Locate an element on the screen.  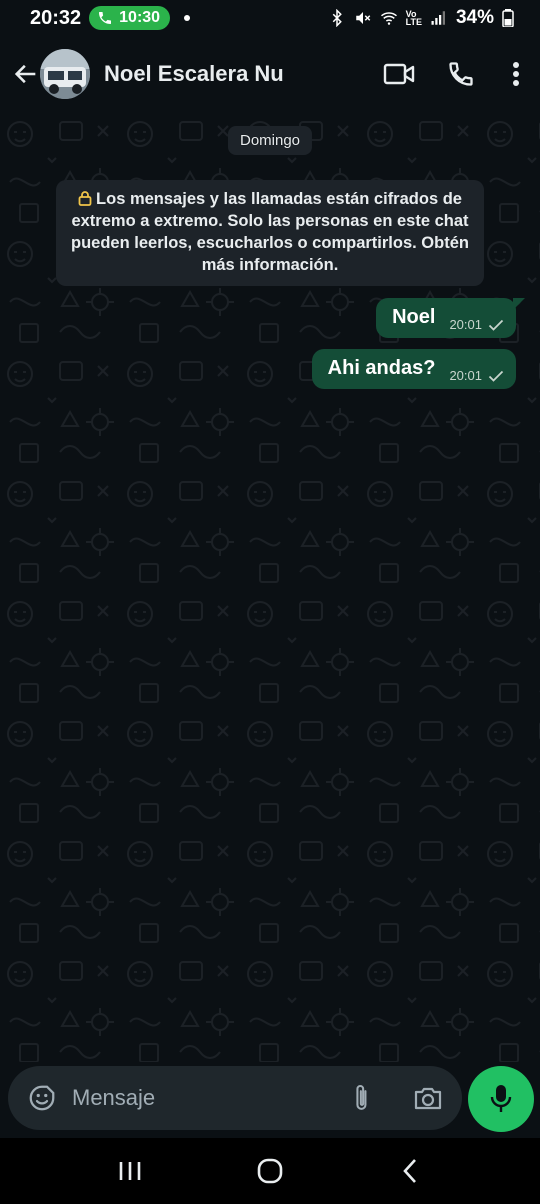
header-actions is located at coordinates (454, 74).